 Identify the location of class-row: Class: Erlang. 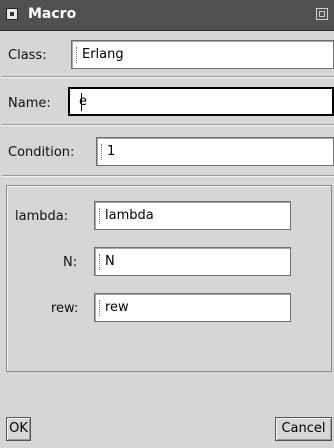
(168, 54).